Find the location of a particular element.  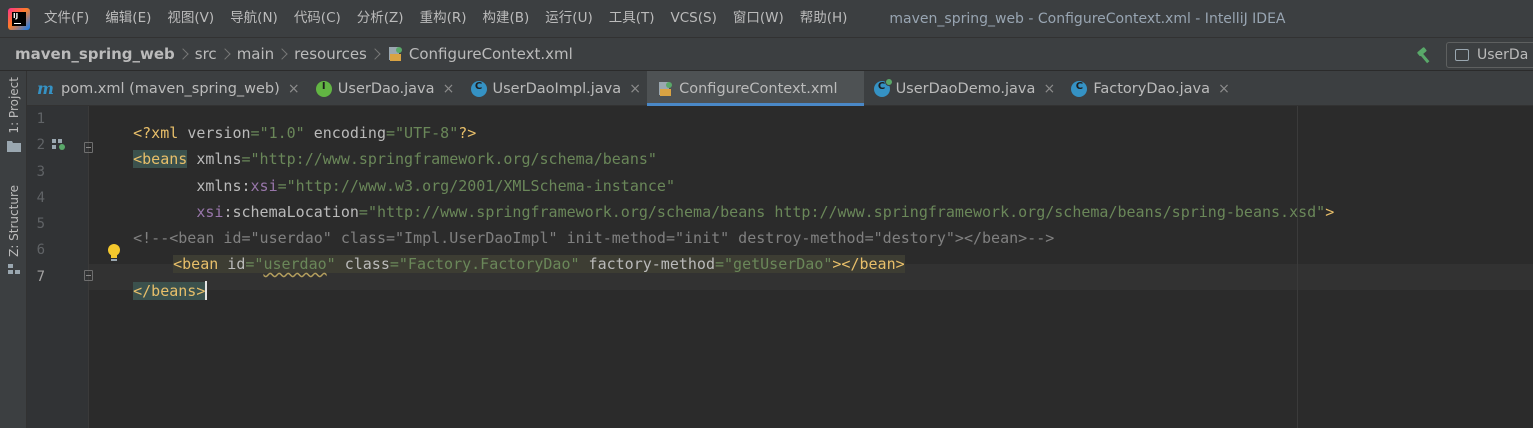

tab-label: UserDao.java is located at coordinates (386, 88).